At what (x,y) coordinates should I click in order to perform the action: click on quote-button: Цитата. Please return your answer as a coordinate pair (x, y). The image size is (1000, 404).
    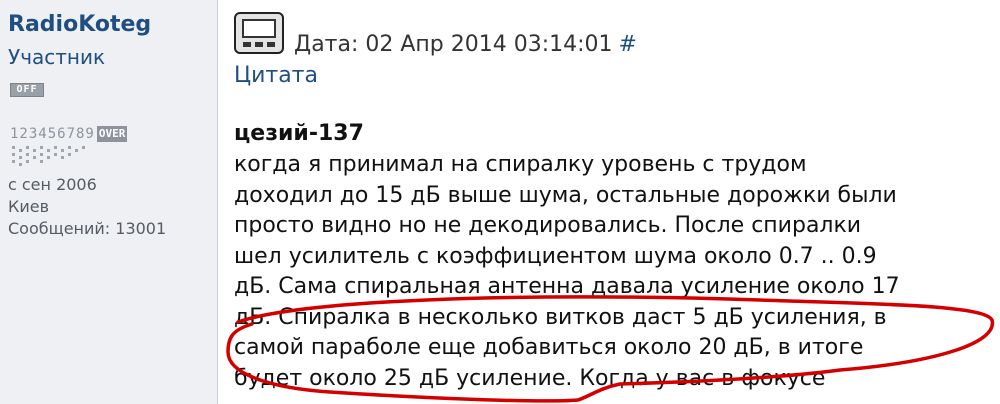
    Looking at the image, I should click on (276, 75).